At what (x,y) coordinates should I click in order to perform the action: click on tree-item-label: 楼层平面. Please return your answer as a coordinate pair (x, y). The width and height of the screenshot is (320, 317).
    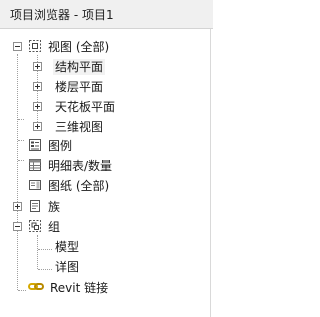
    Looking at the image, I should click on (79, 87).